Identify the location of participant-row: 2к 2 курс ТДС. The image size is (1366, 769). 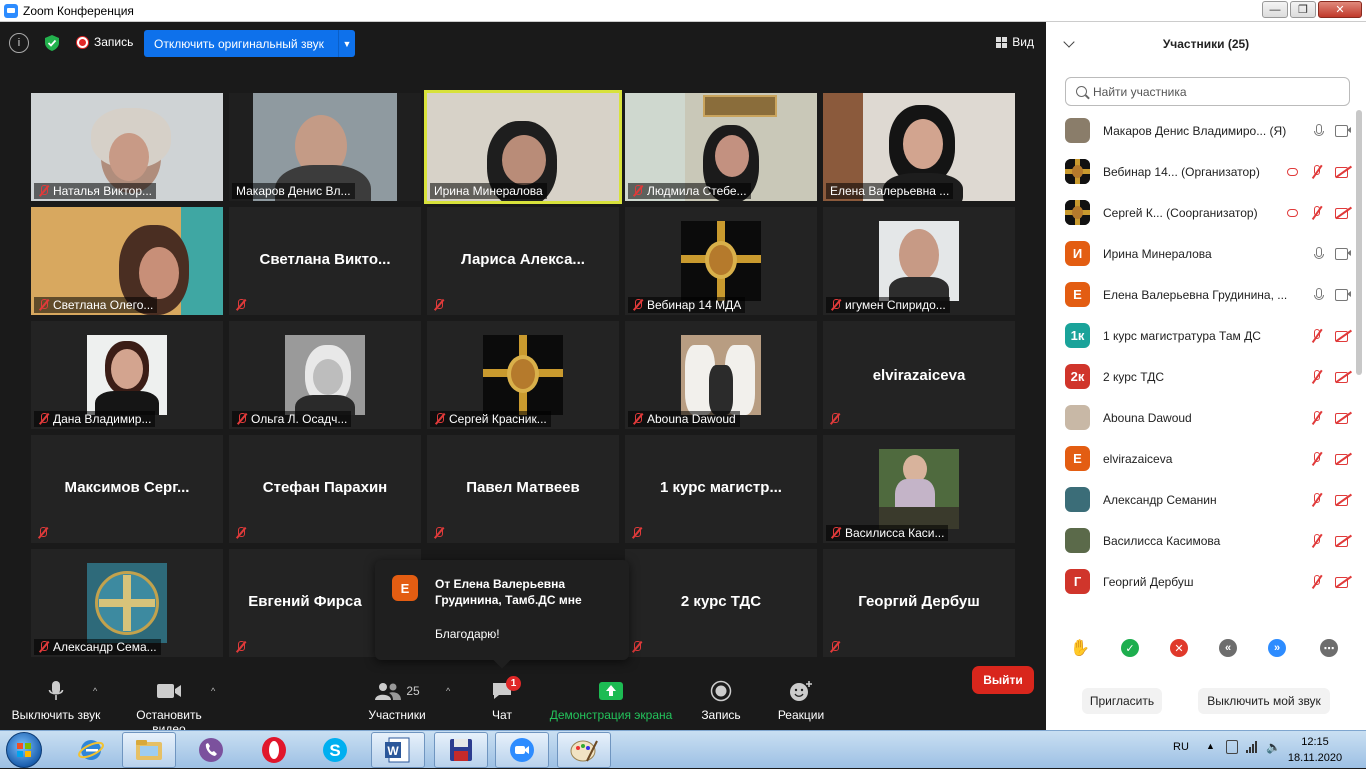
(1200, 376).